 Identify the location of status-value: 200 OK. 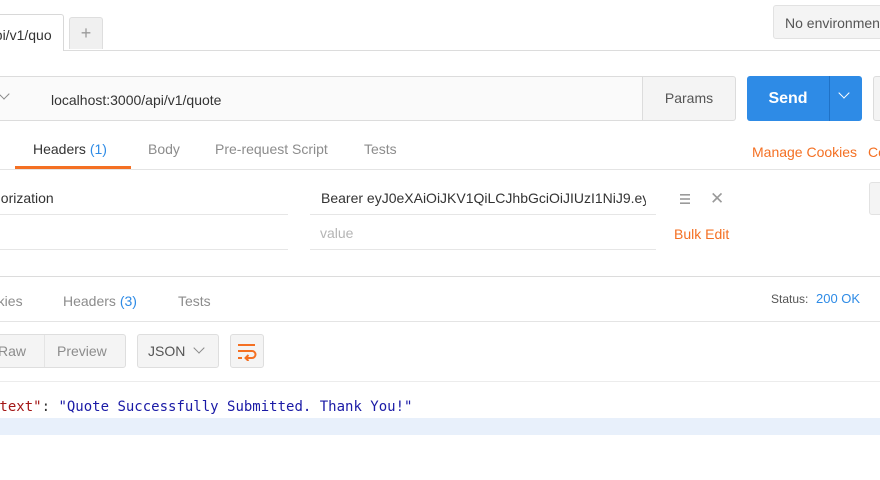
(838, 298).